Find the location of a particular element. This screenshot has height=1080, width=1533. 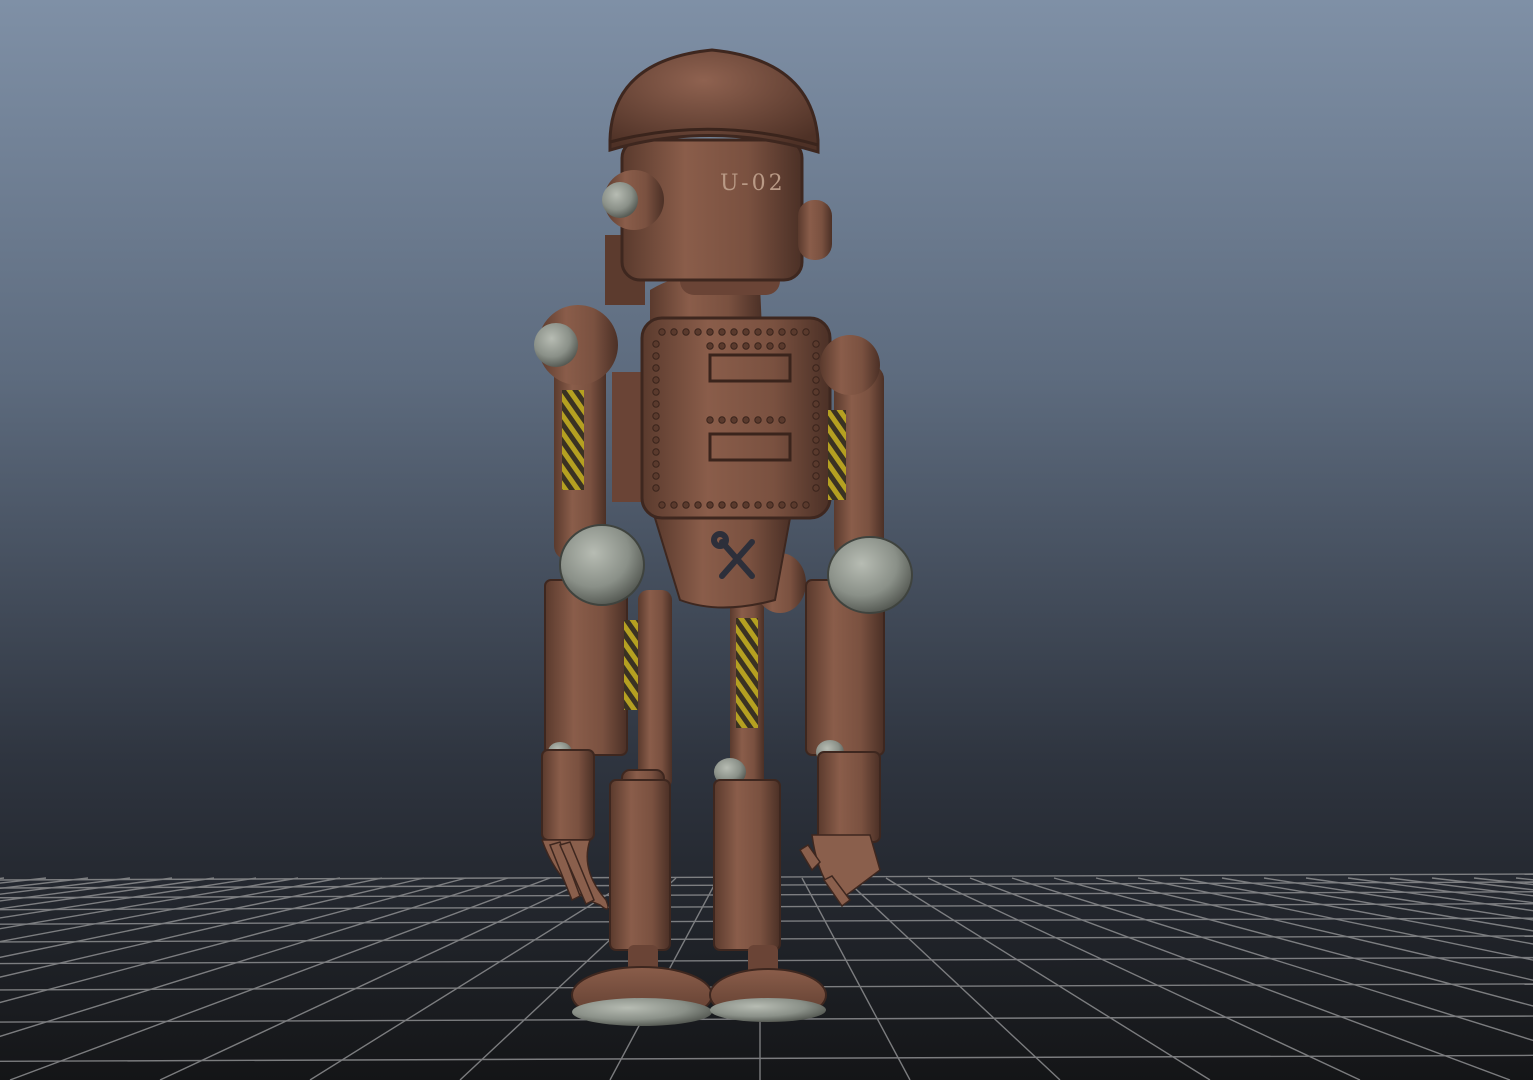

head: U-02 is located at coordinates (717, 176).